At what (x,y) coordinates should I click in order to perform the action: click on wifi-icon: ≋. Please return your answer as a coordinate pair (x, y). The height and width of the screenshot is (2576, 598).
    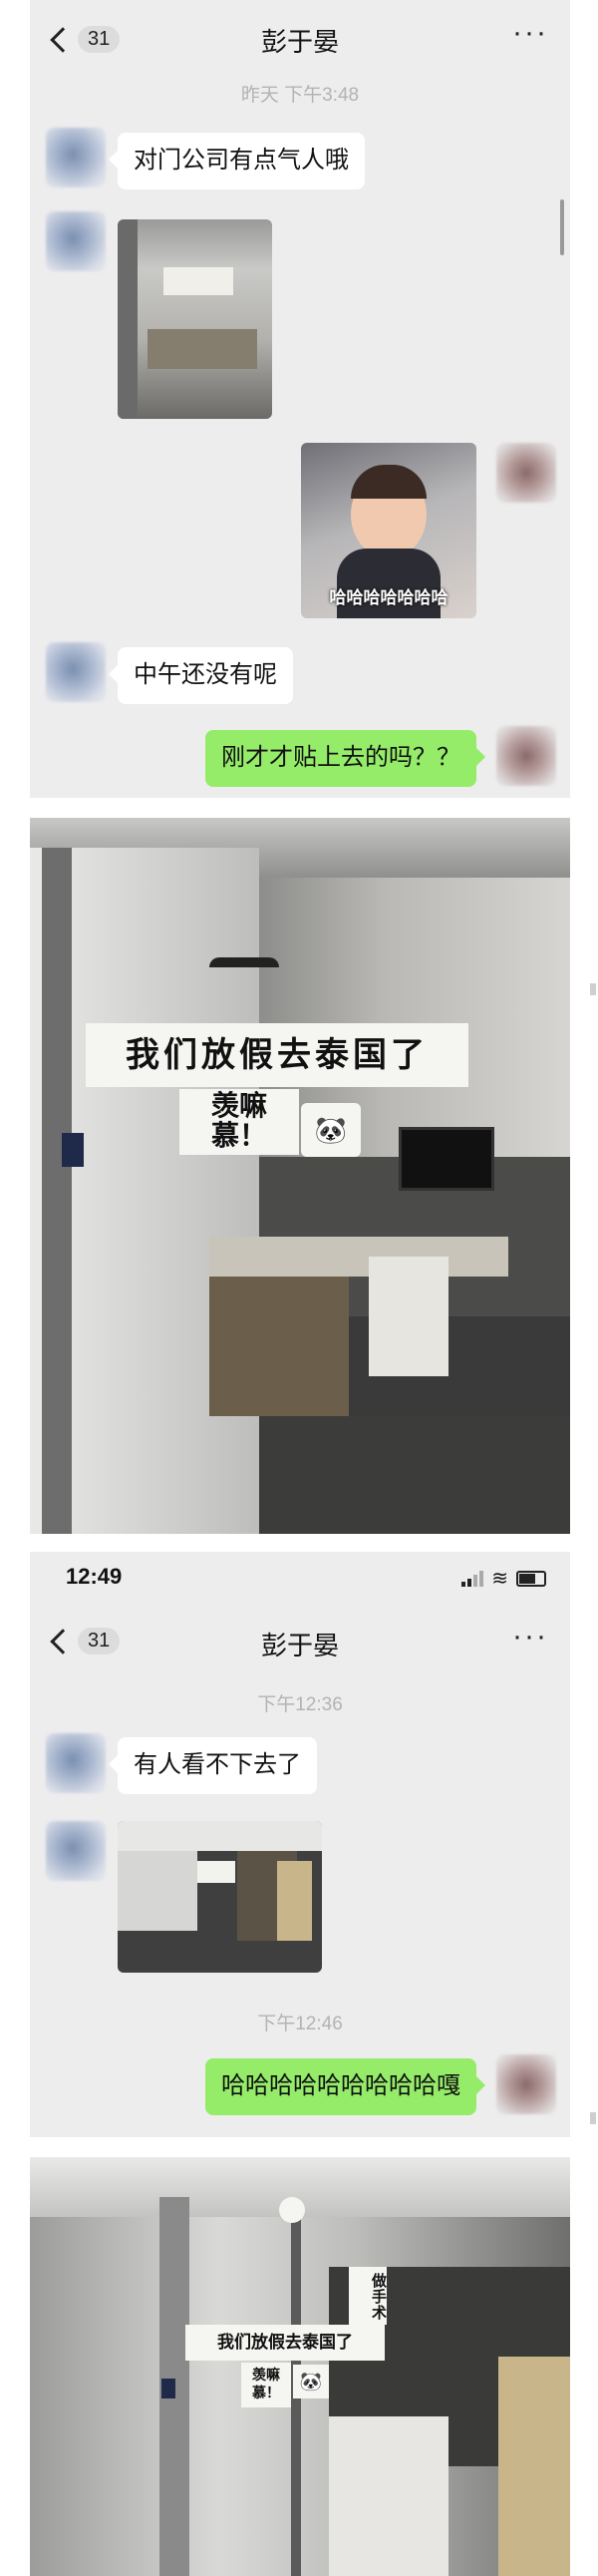
    Looking at the image, I should click on (500, 1579).